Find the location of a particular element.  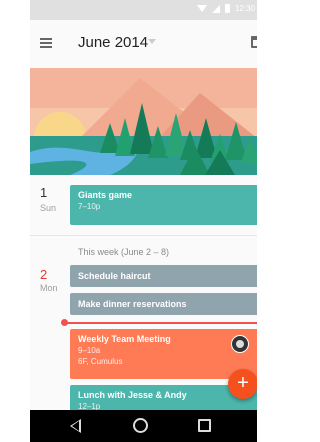

event-card: Schedule haircut is located at coordinates (163, 276).